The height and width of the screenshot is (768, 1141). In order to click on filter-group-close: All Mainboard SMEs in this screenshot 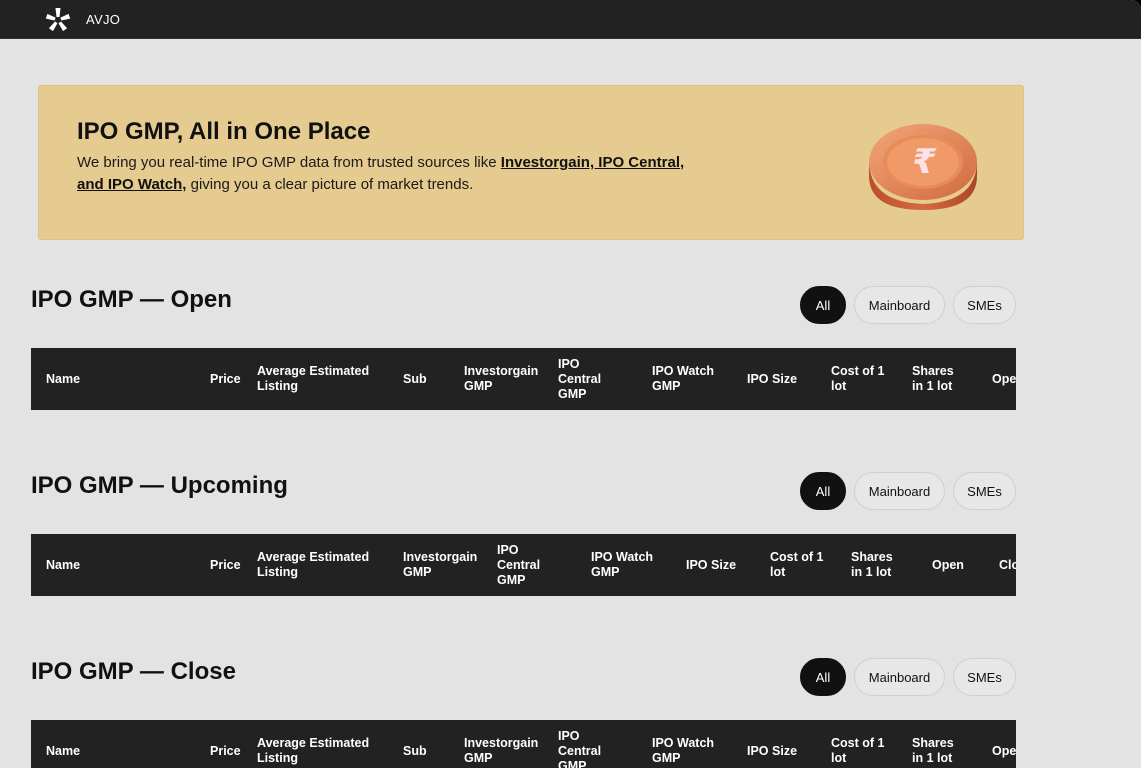, I will do `click(908, 677)`.